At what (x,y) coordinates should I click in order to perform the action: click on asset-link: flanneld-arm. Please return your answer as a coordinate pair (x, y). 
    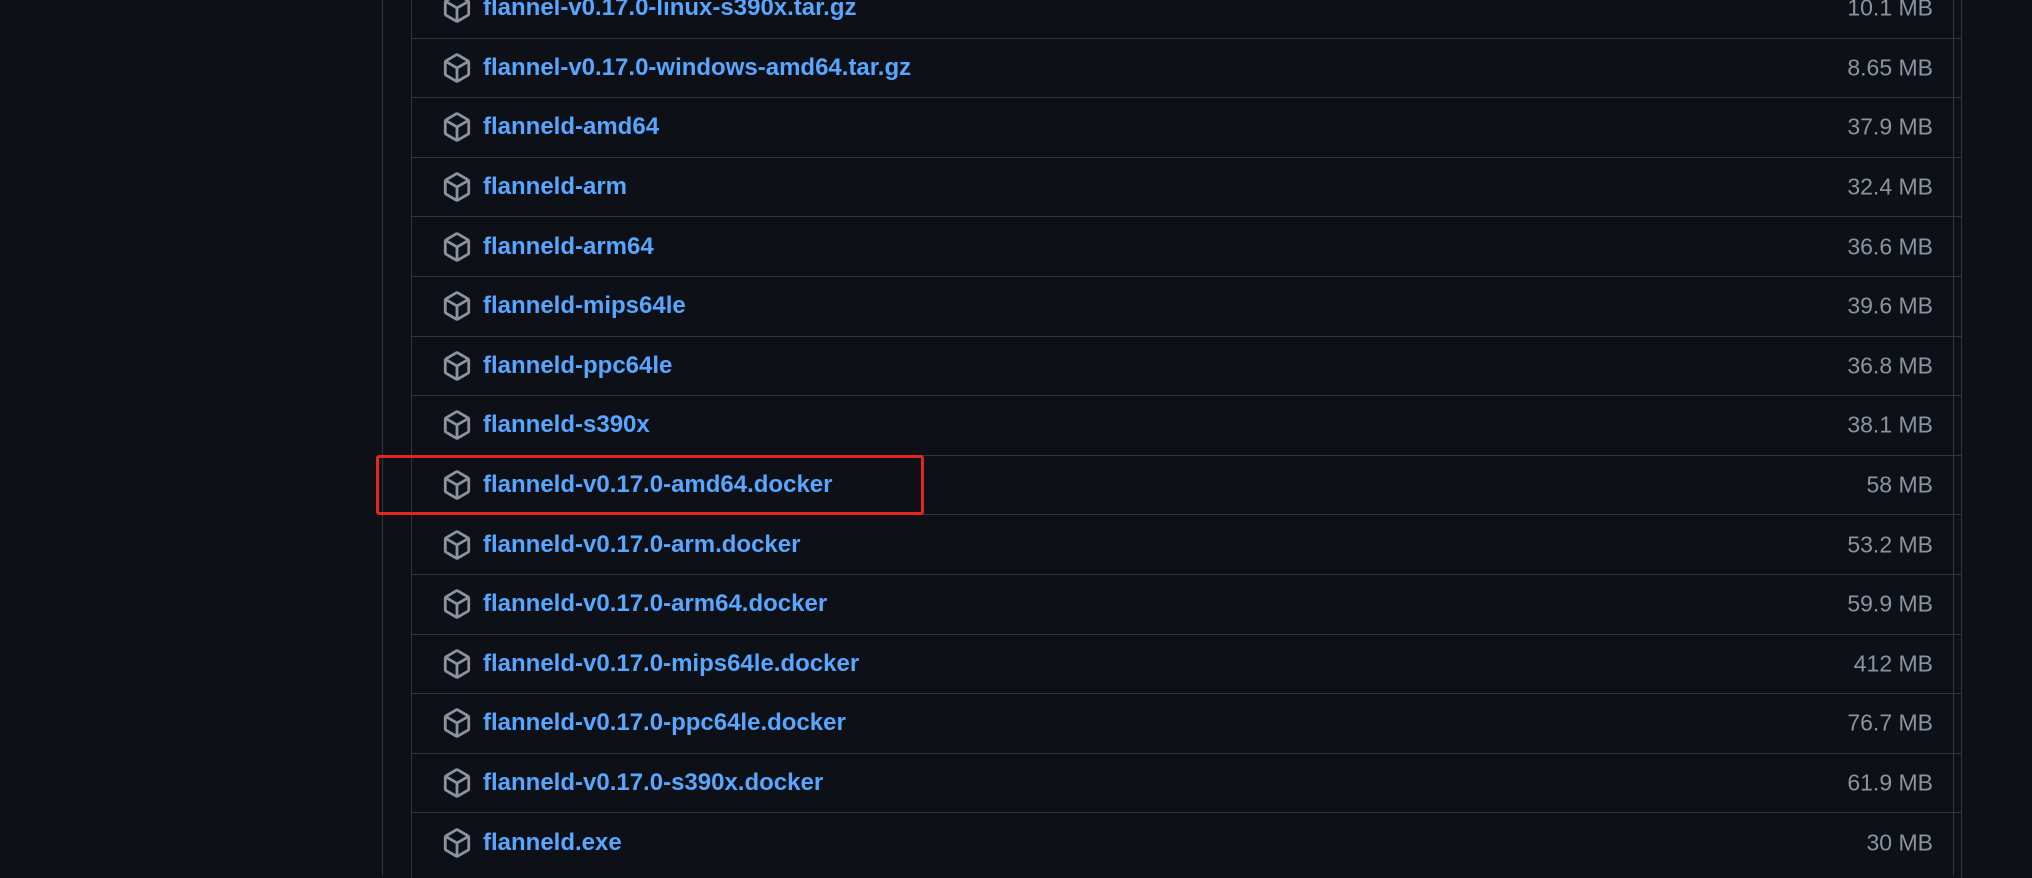
    Looking at the image, I should click on (555, 187).